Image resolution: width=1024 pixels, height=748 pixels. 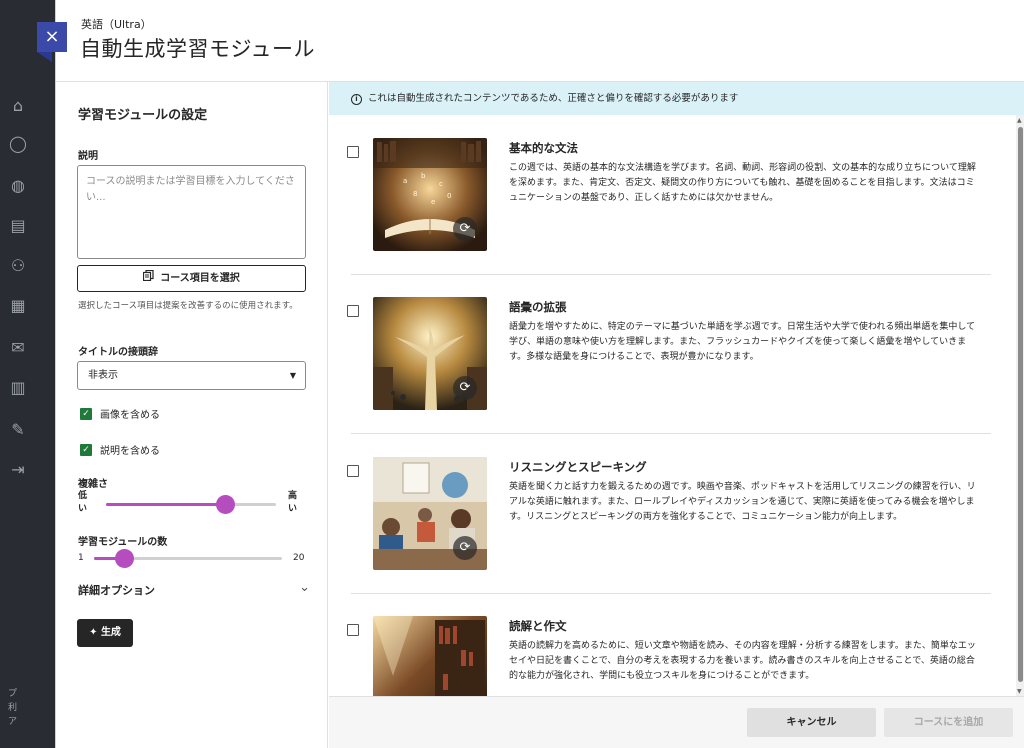 I want to click on svg-text: a, so click(x=405, y=181).